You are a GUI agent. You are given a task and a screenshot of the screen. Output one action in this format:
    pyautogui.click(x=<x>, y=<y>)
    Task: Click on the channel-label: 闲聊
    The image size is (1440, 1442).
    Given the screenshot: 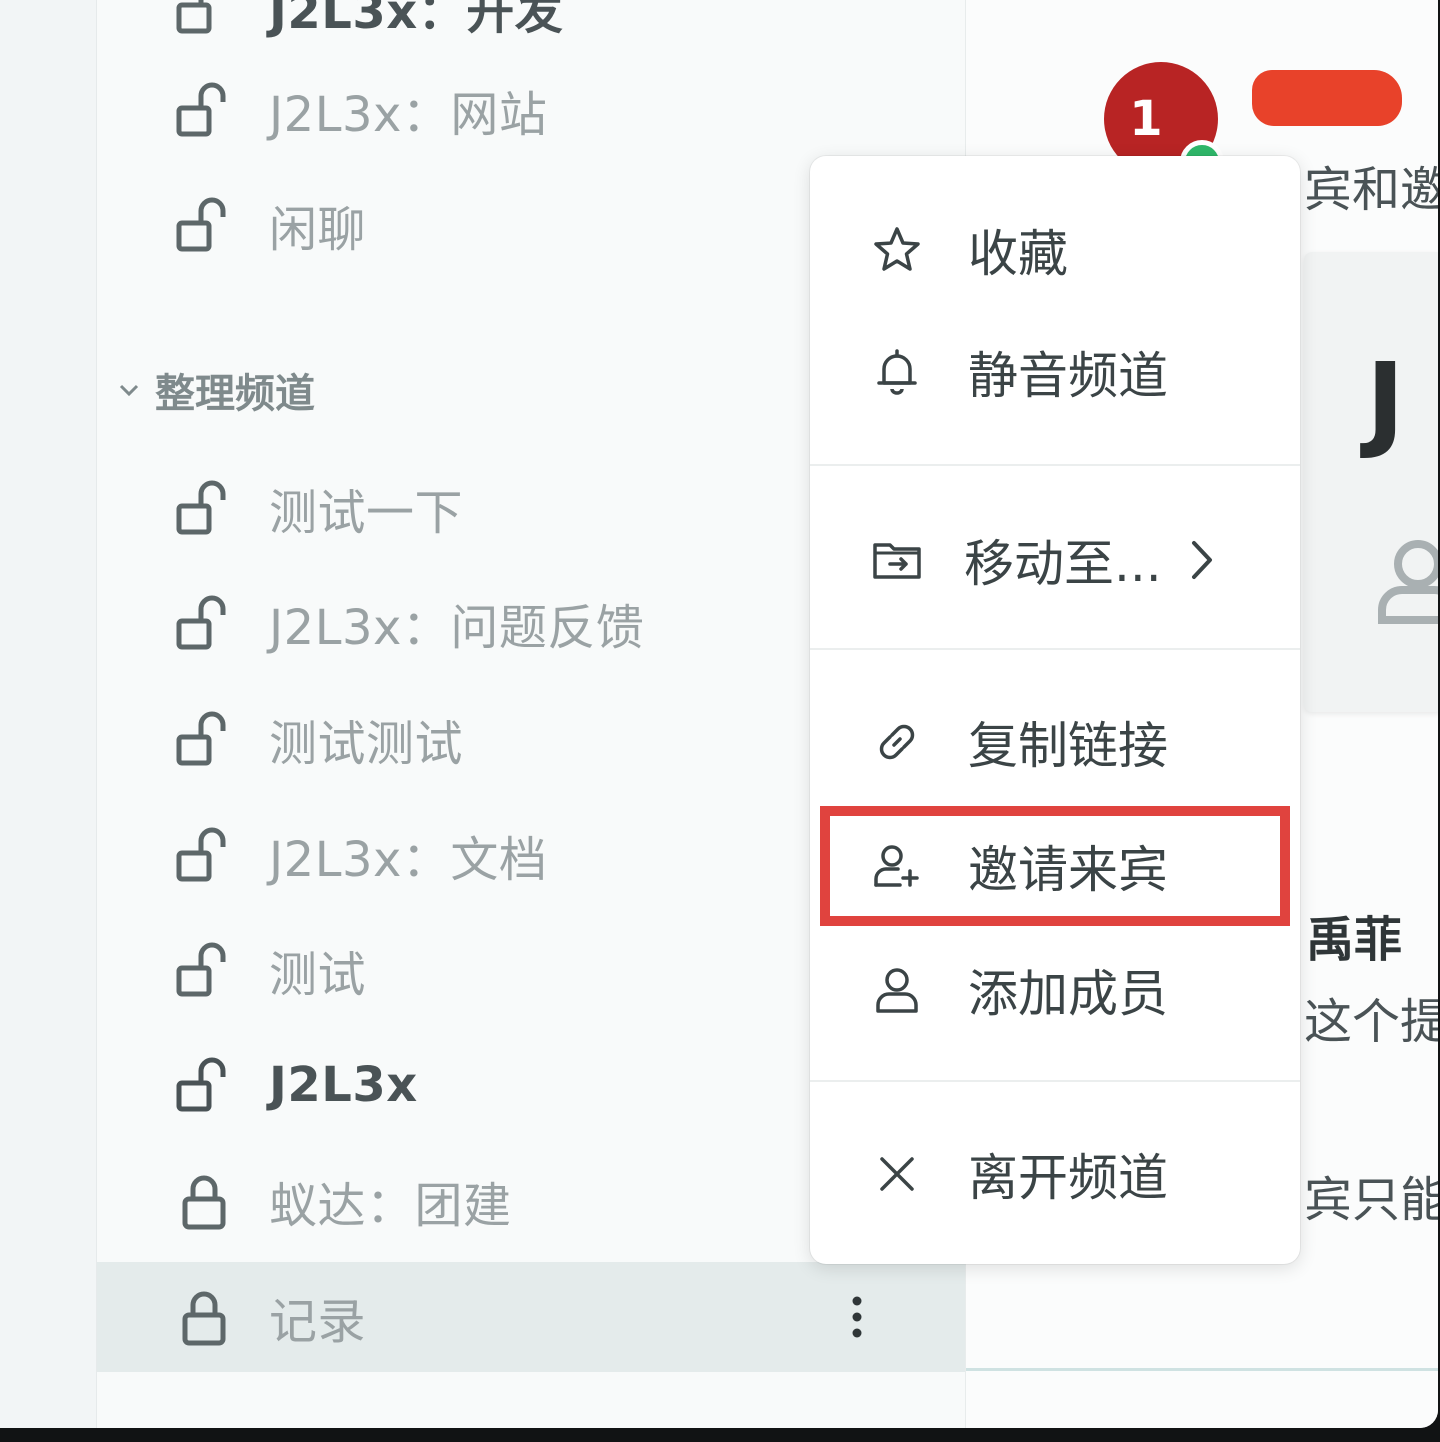 What is the action you would take?
    pyautogui.click(x=318, y=230)
    